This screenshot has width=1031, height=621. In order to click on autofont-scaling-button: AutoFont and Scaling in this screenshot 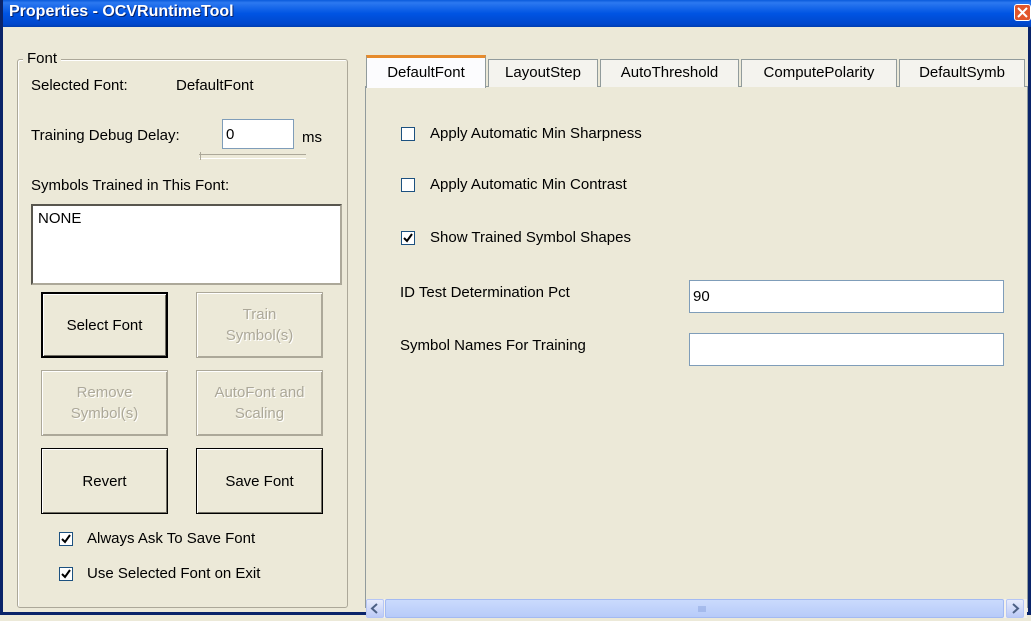, I will do `click(259, 403)`.